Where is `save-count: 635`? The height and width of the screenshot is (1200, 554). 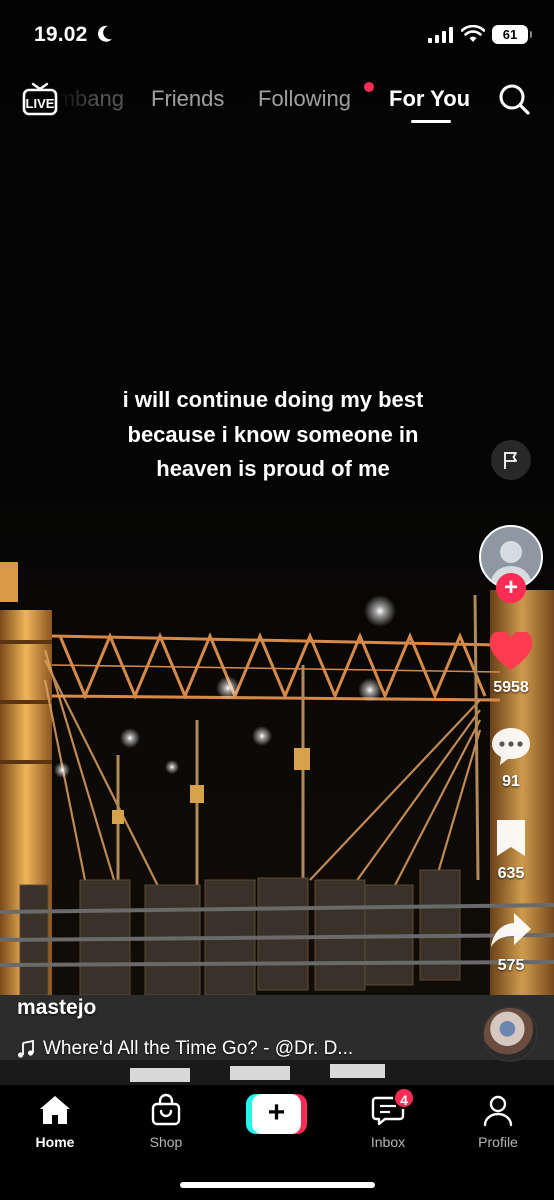 save-count: 635 is located at coordinates (511, 873).